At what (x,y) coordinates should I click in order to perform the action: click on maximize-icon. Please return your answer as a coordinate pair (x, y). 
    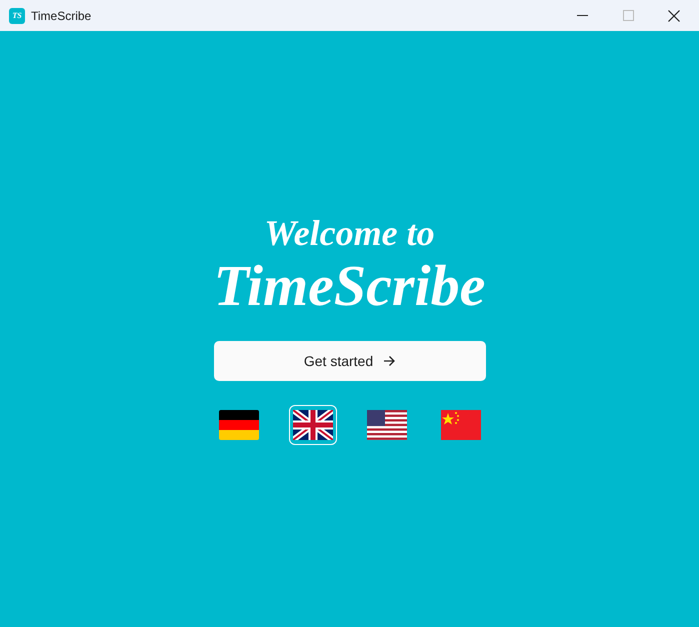
    Looking at the image, I should click on (628, 15).